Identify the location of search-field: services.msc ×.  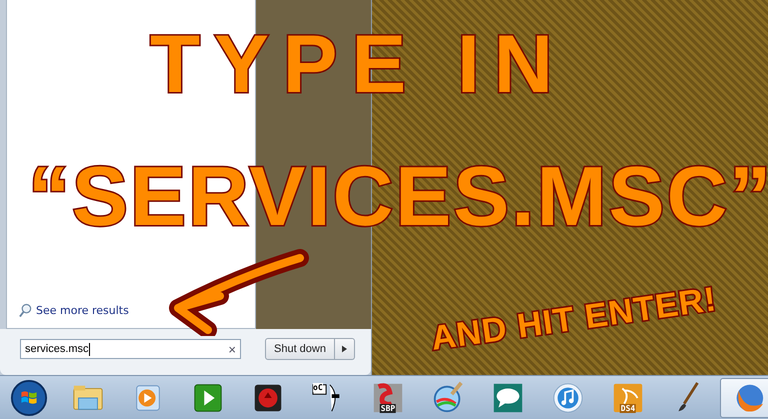
(130, 349).